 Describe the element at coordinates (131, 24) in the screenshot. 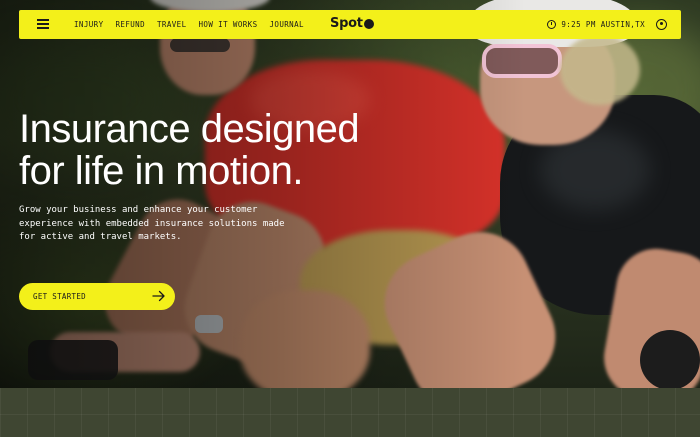

I see `nav-link-refund: REFUND` at that location.